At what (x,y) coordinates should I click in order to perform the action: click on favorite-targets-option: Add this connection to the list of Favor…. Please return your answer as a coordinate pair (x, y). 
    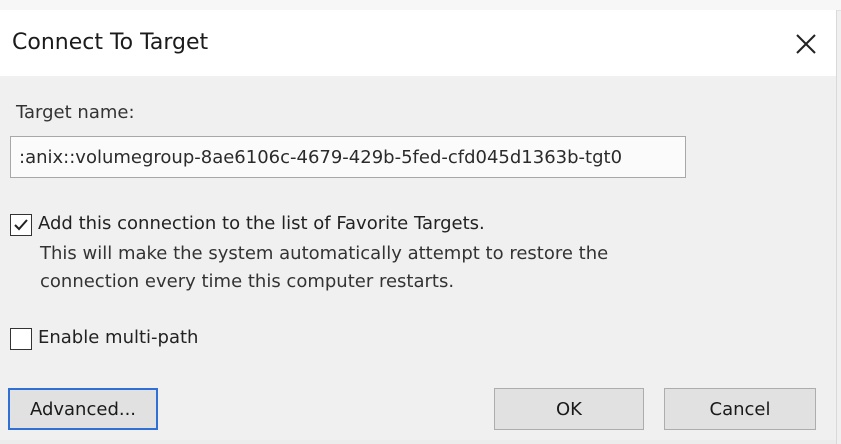
    Looking at the image, I should click on (247, 225).